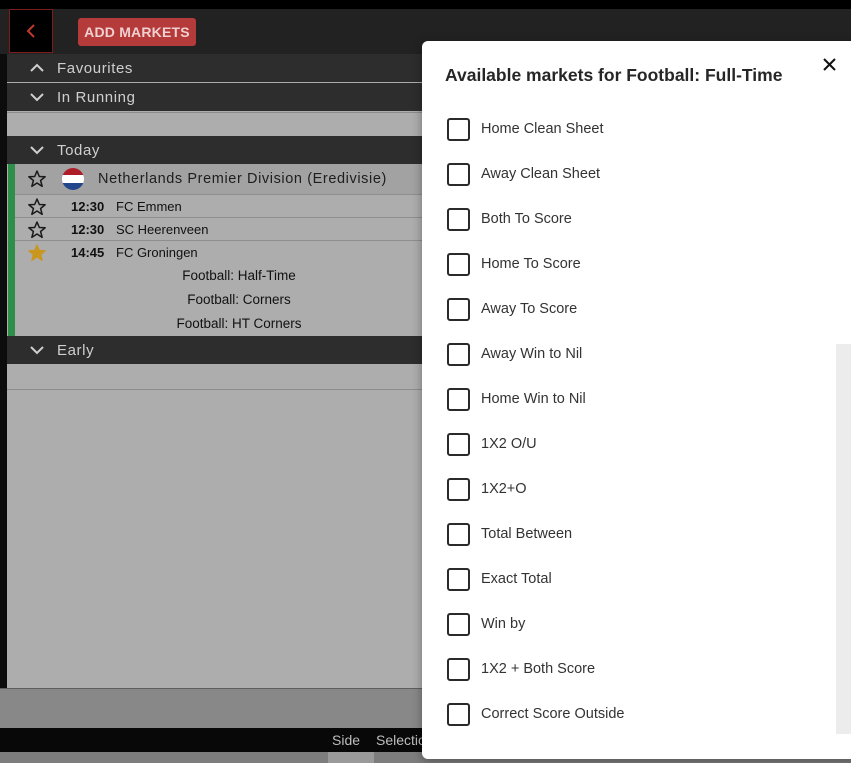 The image size is (851, 763). What do you see at coordinates (541, 174) in the screenshot?
I see `market-option-label: Away Clean Sheet` at bounding box center [541, 174].